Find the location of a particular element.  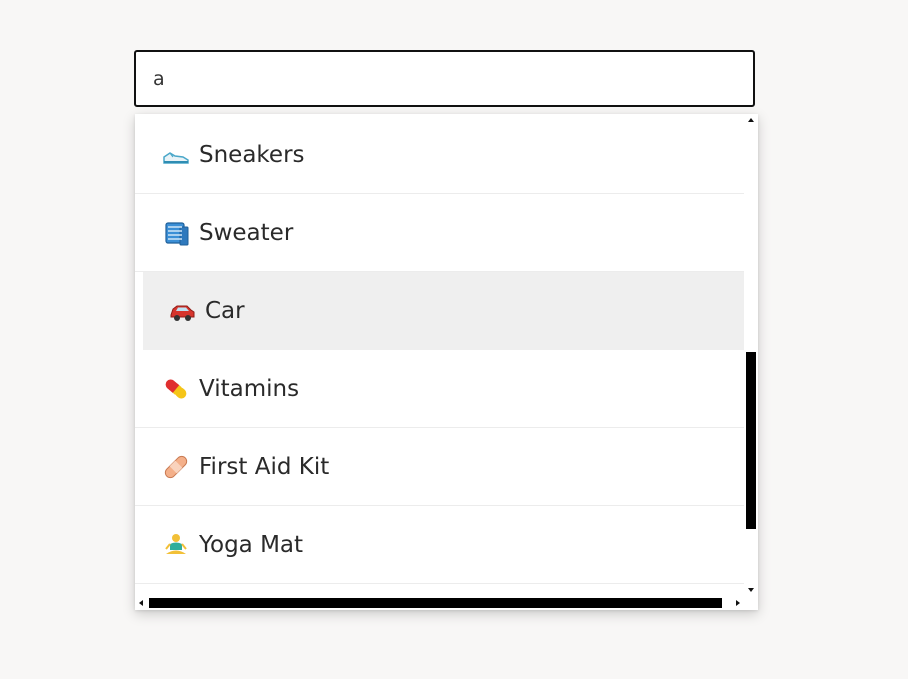

suggestion-label: Sneakers is located at coordinates (252, 154).